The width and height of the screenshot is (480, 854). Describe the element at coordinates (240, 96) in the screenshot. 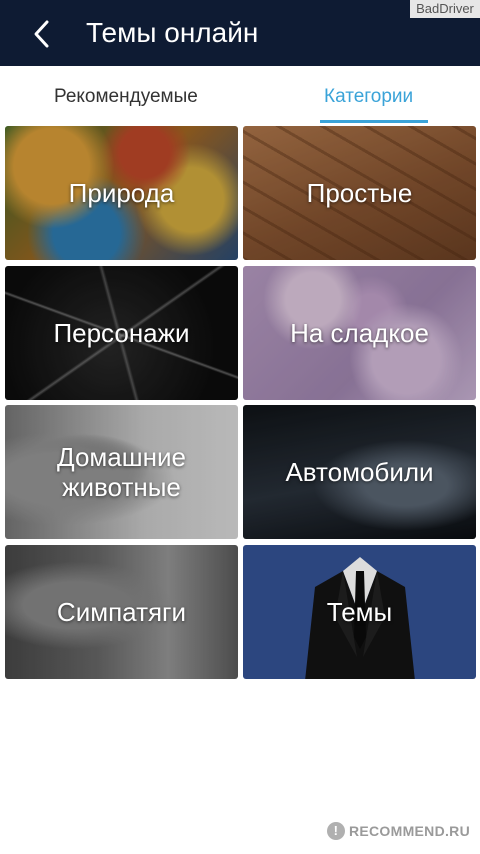

I see `tab-bar: Рекомендуемые Категории` at that location.